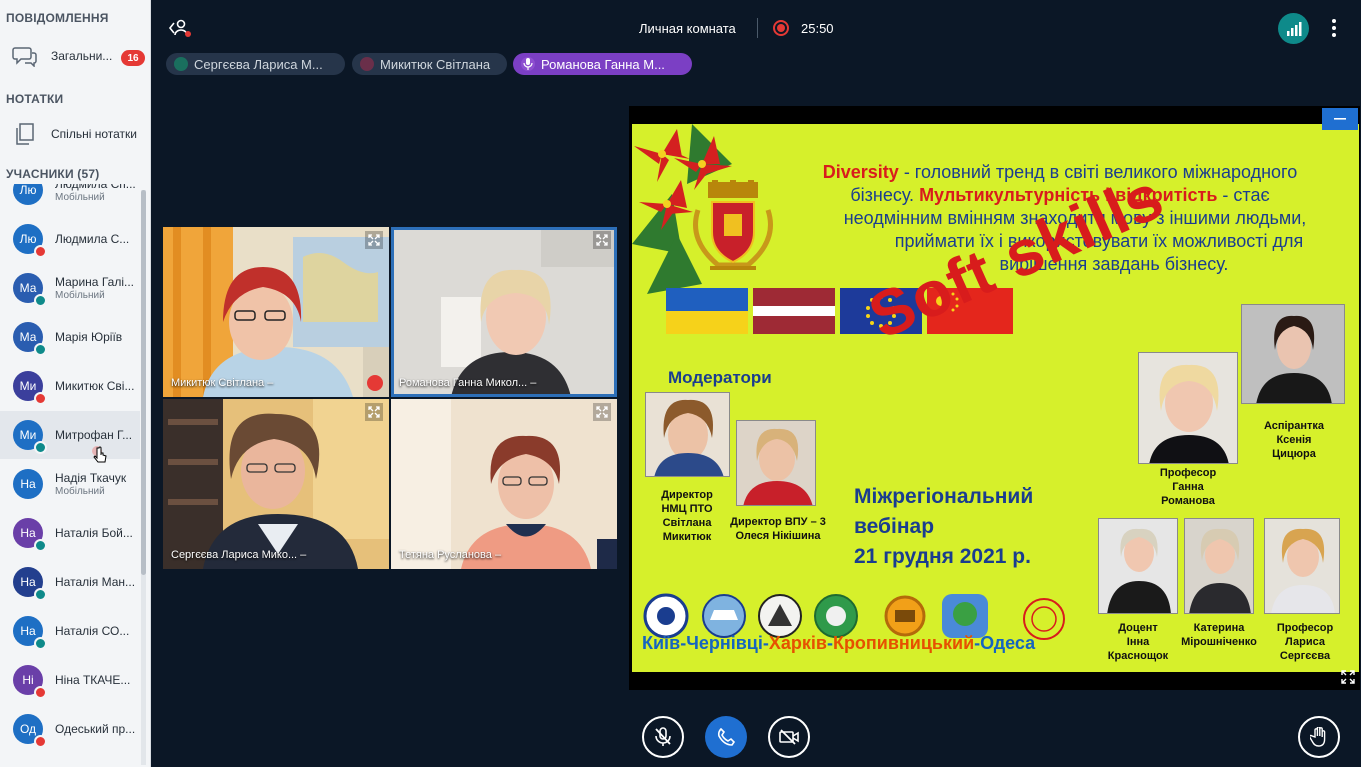  What do you see at coordinates (35, 99) in the screenshot?
I see `notes-section-title: НОТАТКИ` at bounding box center [35, 99].